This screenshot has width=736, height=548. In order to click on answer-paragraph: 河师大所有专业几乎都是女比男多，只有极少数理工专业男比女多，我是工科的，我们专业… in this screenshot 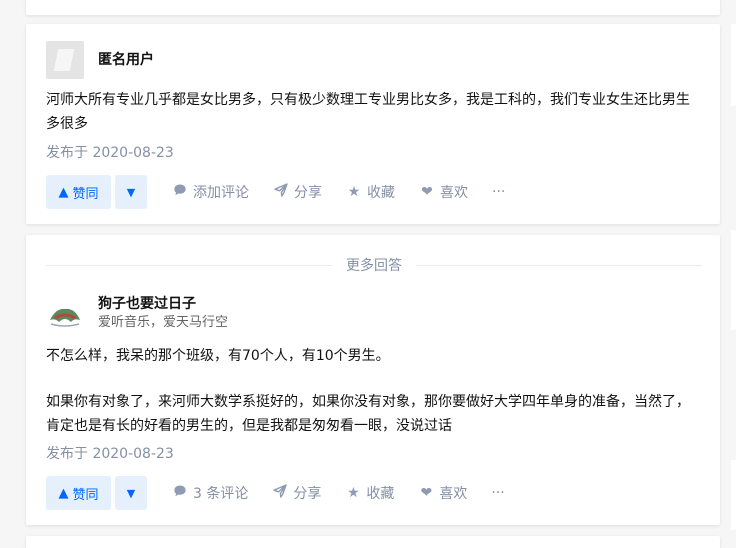, I will do `click(368, 112)`.